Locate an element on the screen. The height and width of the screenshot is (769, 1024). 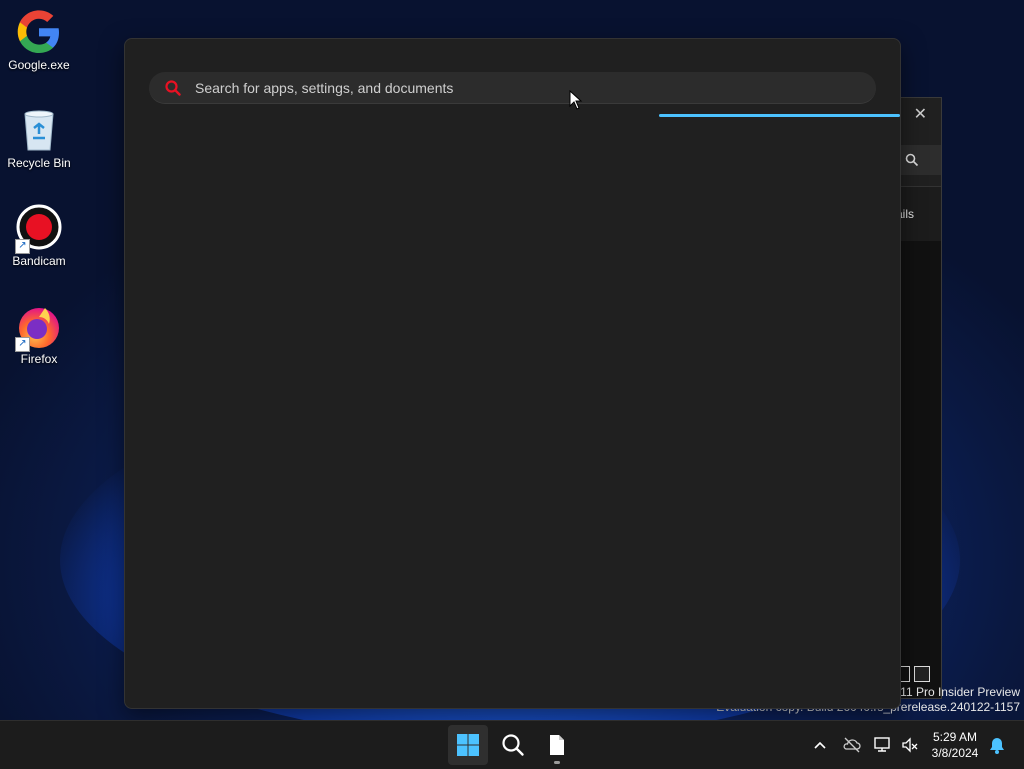
desktop-icon-recycle-bin: Recycle Bin is located at coordinates (39, 135).